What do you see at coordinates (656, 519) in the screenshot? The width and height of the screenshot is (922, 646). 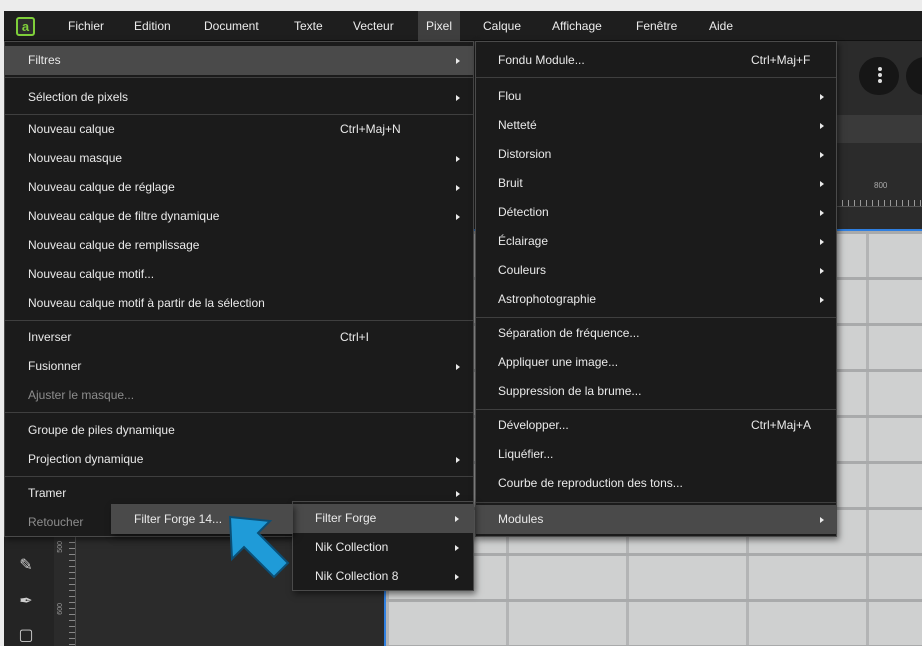 I see `menu-item-modules: Modules` at bounding box center [656, 519].